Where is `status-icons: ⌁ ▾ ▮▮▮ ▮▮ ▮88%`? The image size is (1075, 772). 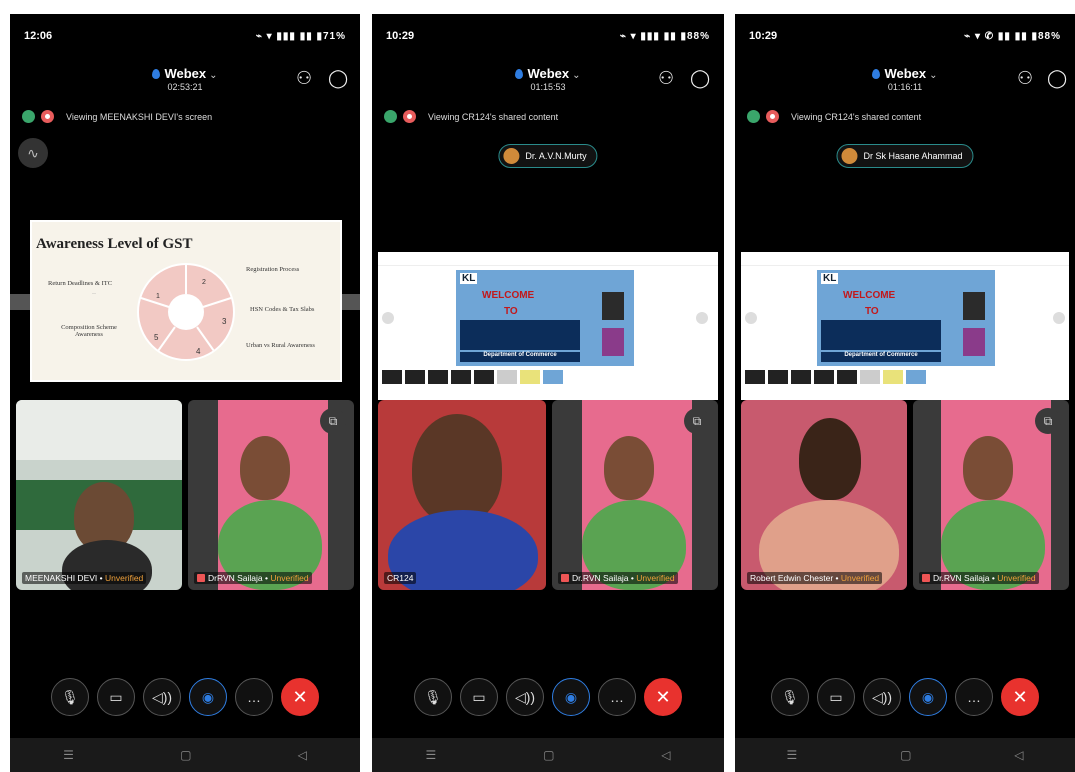 status-icons: ⌁ ▾ ▮▮▮ ▮▮ ▮88% is located at coordinates (664, 36).